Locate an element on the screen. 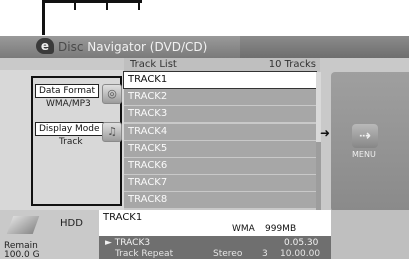  window-title: Disc Navigator (DVD/CD) is located at coordinates (132, 47).